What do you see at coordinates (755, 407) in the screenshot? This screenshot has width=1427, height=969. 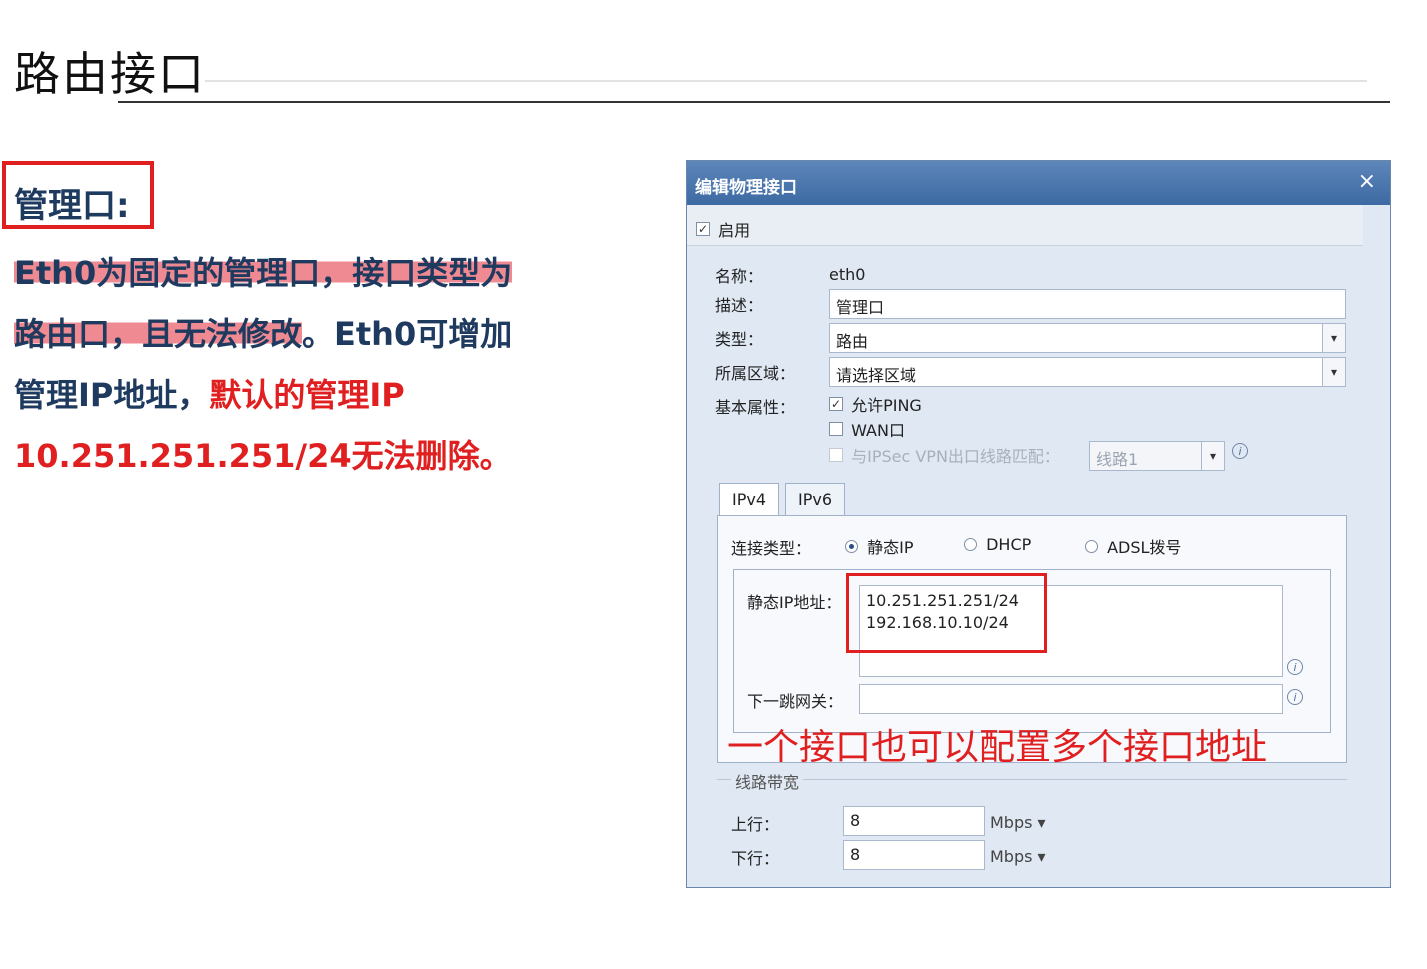 I see `attr-label: 基本属性：` at bounding box center [755, 407].